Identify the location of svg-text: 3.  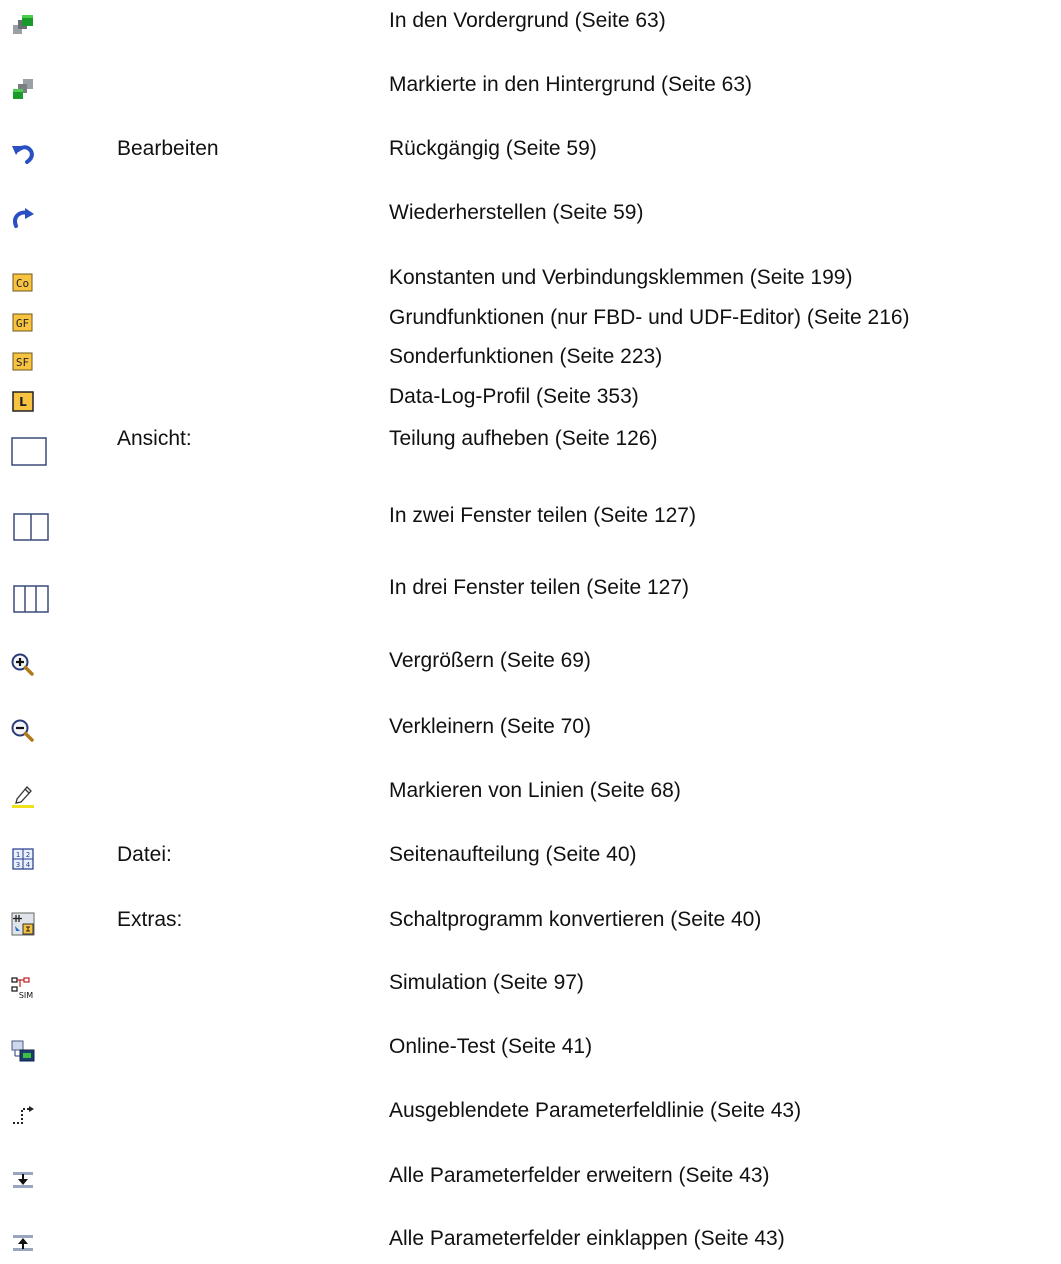
(18, 865).